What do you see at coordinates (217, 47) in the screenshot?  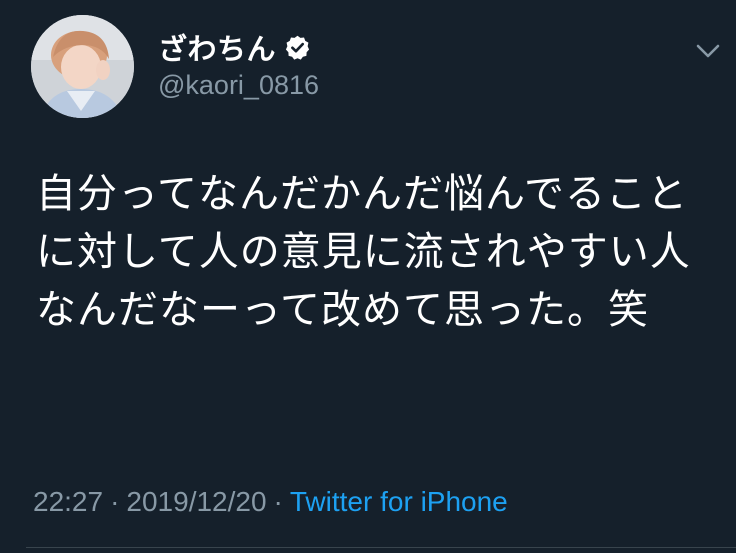 I see `display-name: ざわちん` at bounding box center [217, 47].